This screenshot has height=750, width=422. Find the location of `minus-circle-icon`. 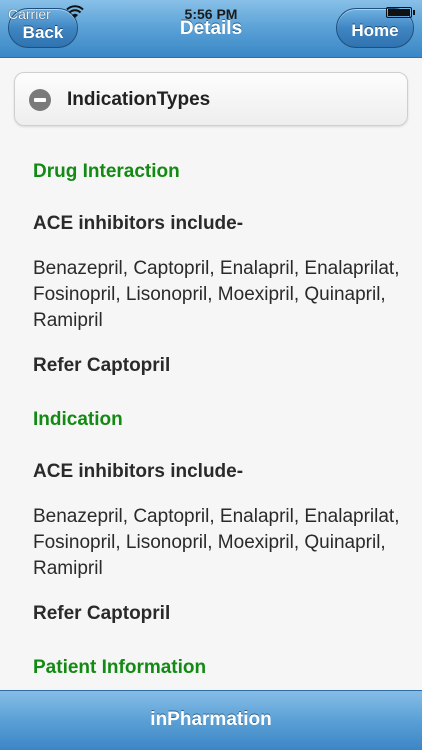

minus-circle-icon is located at coordinates (40, 100).